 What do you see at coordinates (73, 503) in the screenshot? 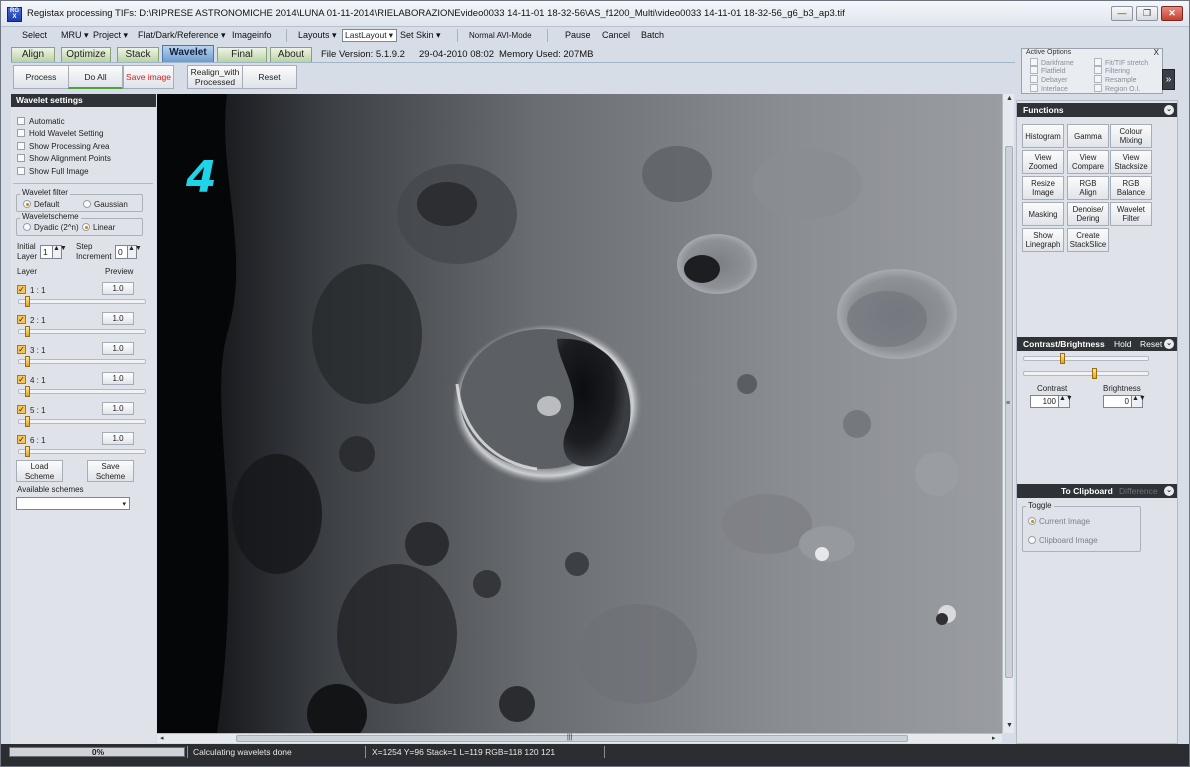
I see `available-schemes-select: ▾` at bounding box center [73, 503].